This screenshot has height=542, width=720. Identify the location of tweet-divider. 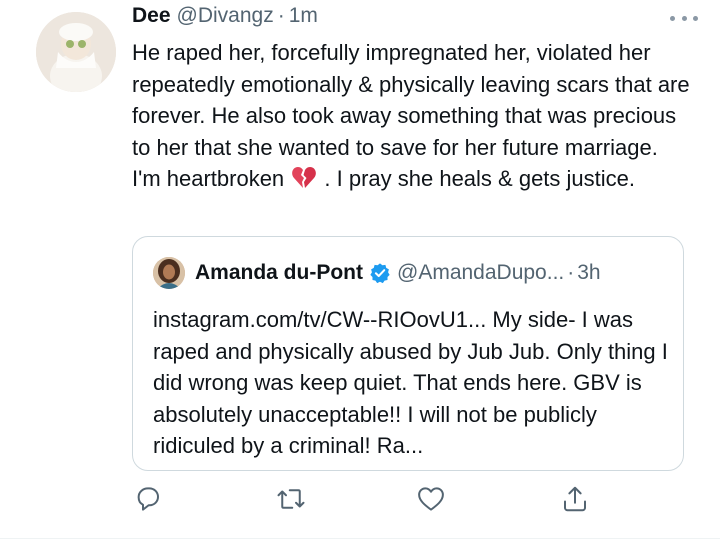
(360, 538).